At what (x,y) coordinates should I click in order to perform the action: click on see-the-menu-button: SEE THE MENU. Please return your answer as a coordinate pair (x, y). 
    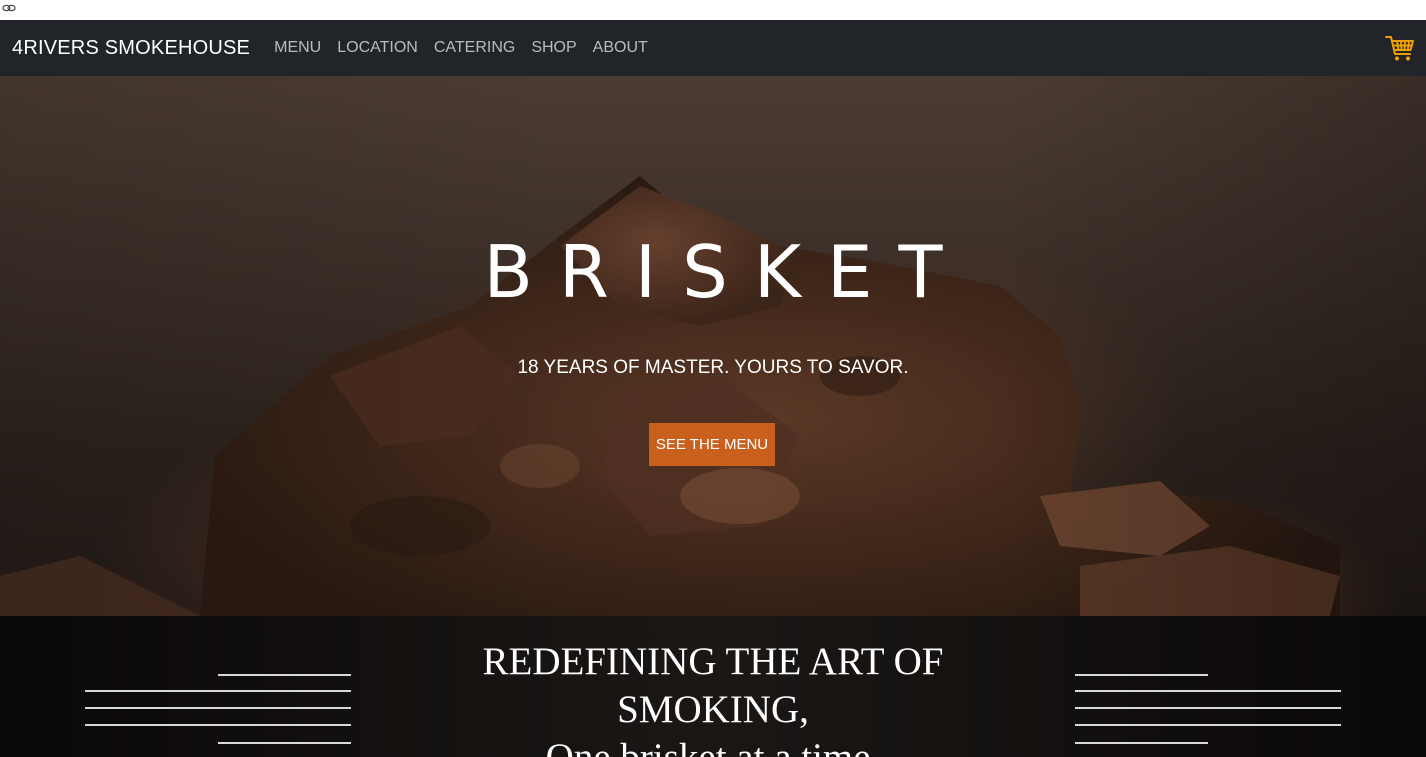
    Looking at the image, I should click on (712, 444).